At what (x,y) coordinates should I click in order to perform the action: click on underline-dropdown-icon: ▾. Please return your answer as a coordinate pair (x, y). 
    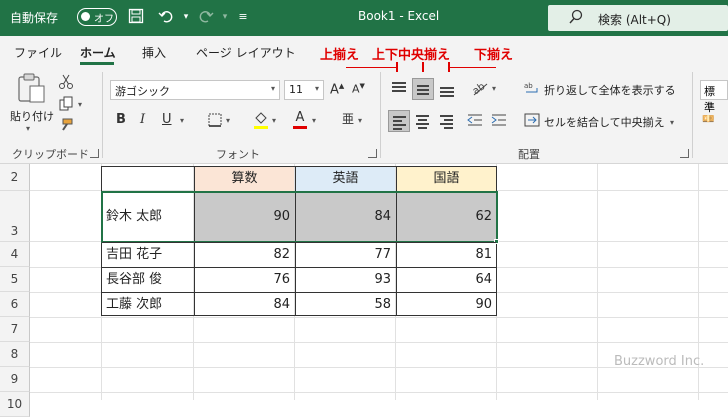
    Looking at the image, I should click on (182, 120).